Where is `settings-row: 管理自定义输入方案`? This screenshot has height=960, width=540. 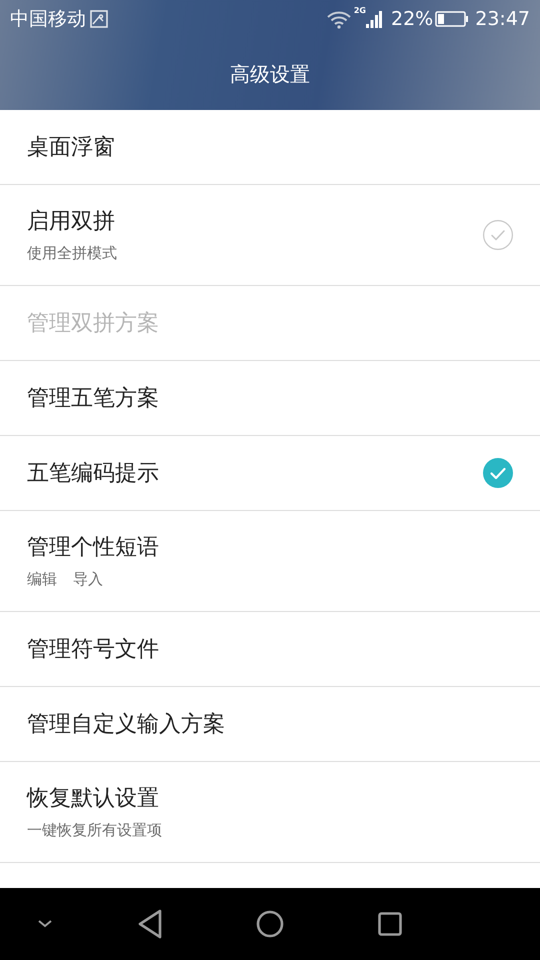
settings-row: 管理自定义输入方案 is located at coordinates (270, 724).